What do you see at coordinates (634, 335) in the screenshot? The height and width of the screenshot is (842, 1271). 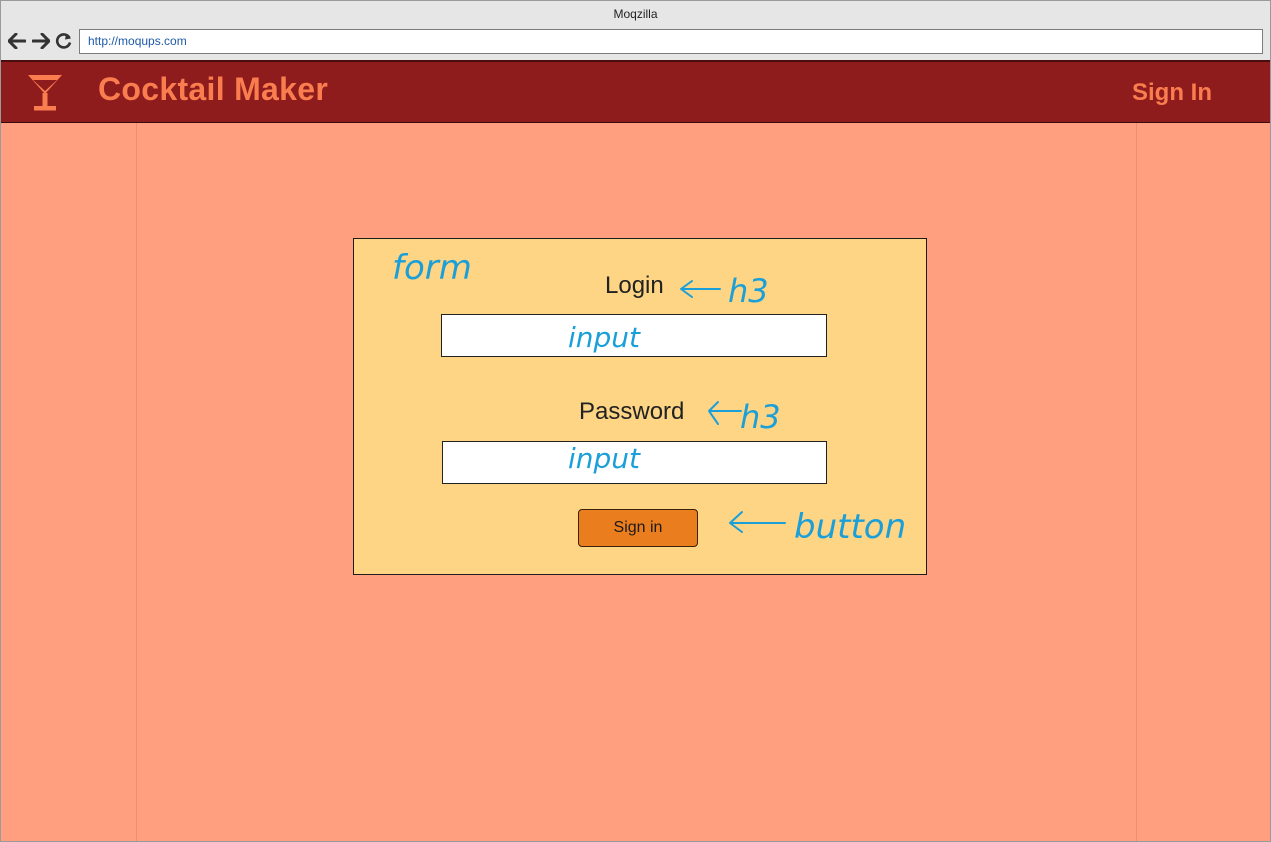 I see `login-input` at bounding box center [634, 335].